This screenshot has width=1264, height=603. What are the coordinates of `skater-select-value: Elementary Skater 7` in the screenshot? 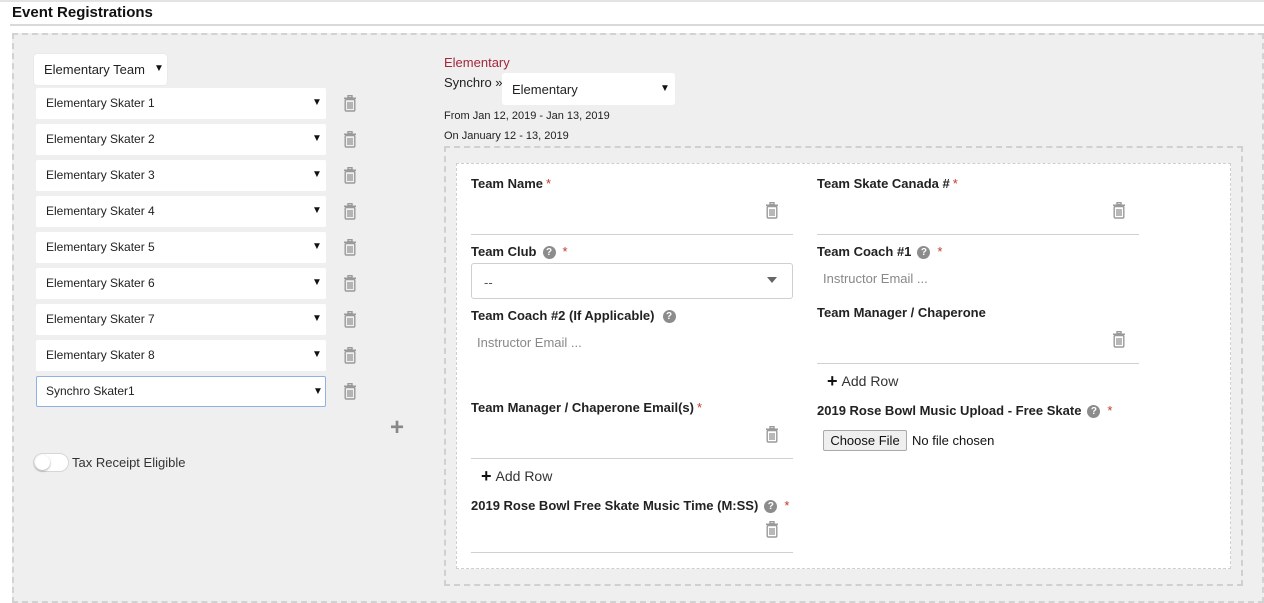 It's located at (100, 319).